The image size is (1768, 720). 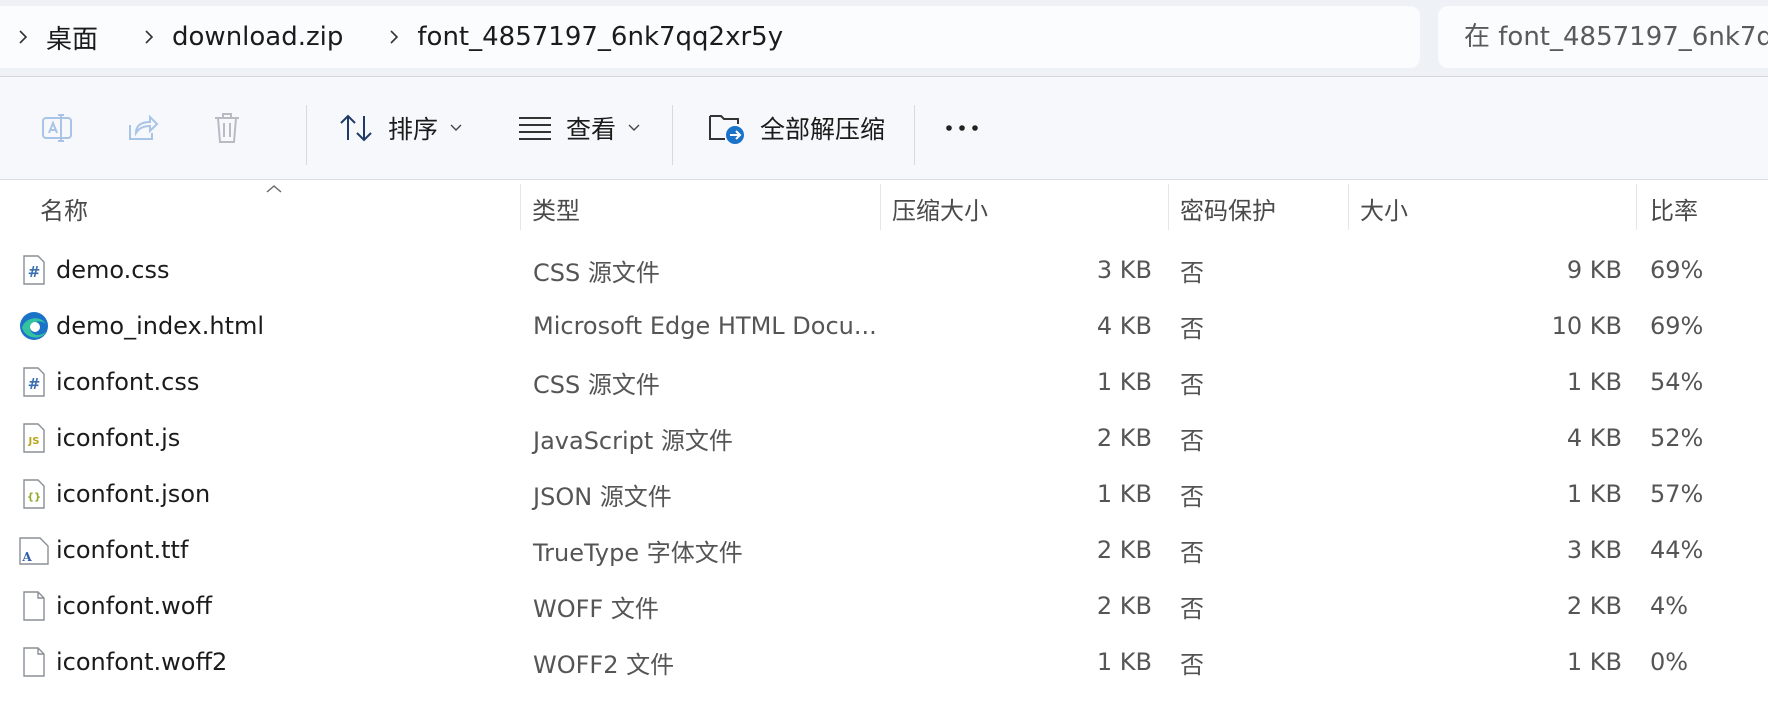 What do you see at coordinates (122, 550) in the screenshot?
I see `file-name: iconfont.ttf` at bounding box center [122, 550].